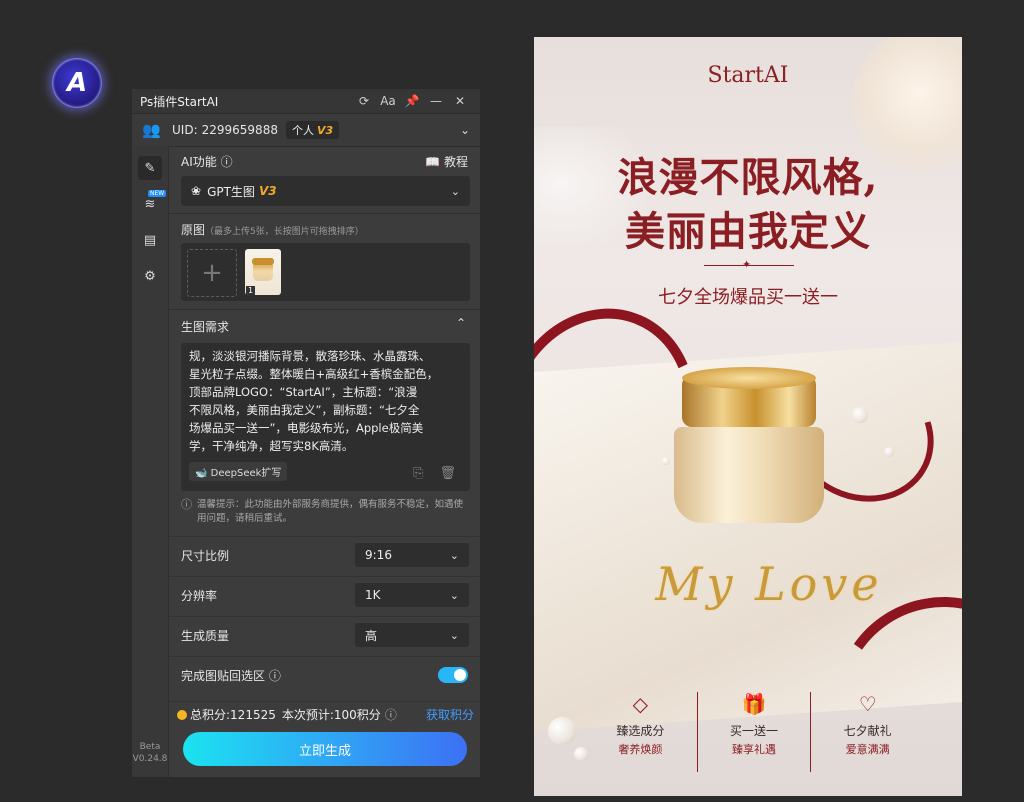 The height and width of the screenshot is (802, 1024). I want to click on diamond-icon: ◇, so click(640, 704).